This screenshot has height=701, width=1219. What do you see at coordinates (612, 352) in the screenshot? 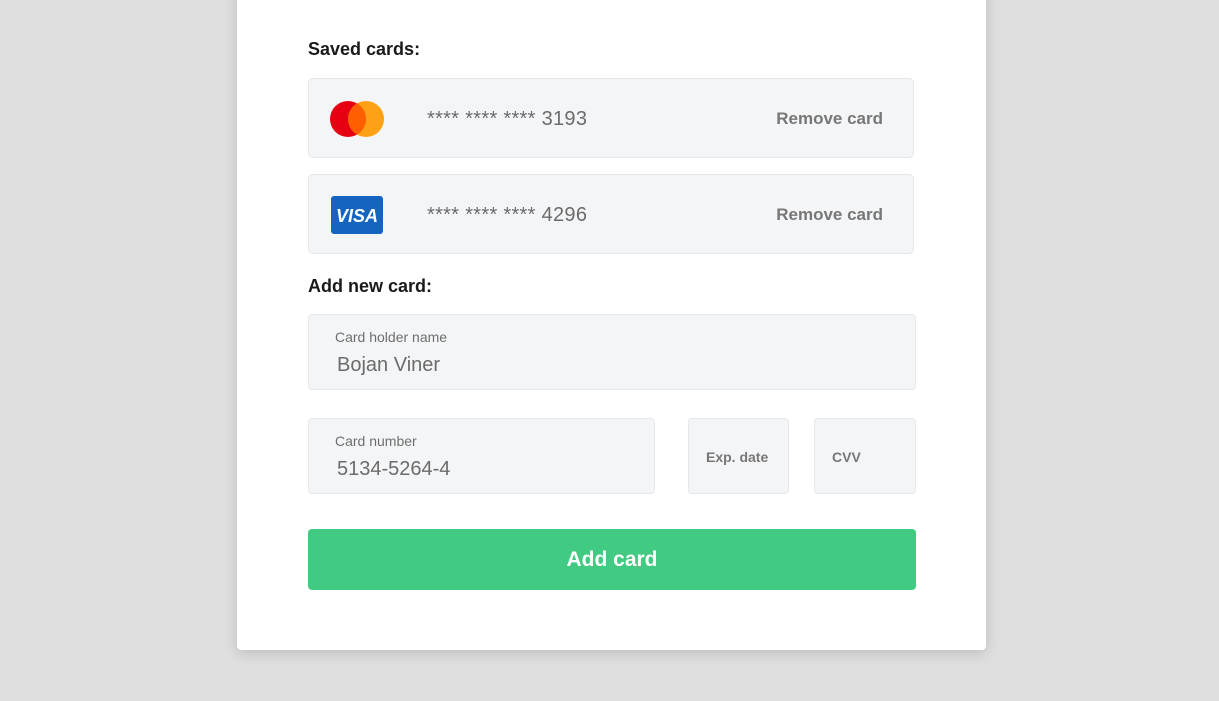
I see `card-holder-name-field: Card holder name Bojan Viner` at bounding box center [612, 352].